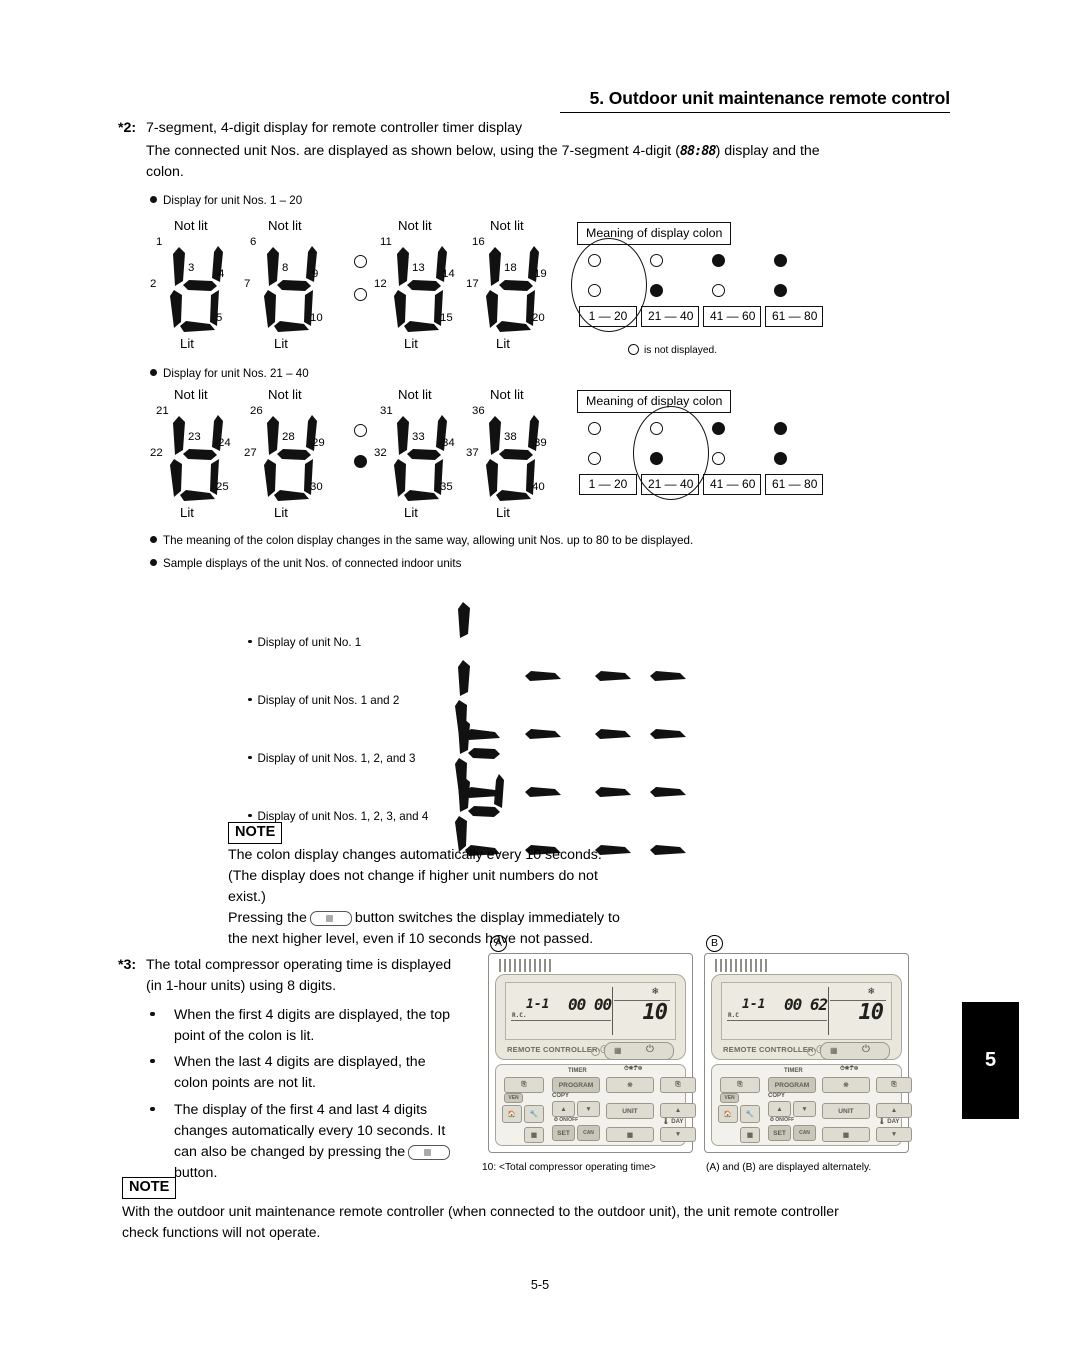  Describe the element at coordinates (243, 986) in the screenshot. I see `note3-intro2-text: in 1-hour units) using 8 digits.` at that location.